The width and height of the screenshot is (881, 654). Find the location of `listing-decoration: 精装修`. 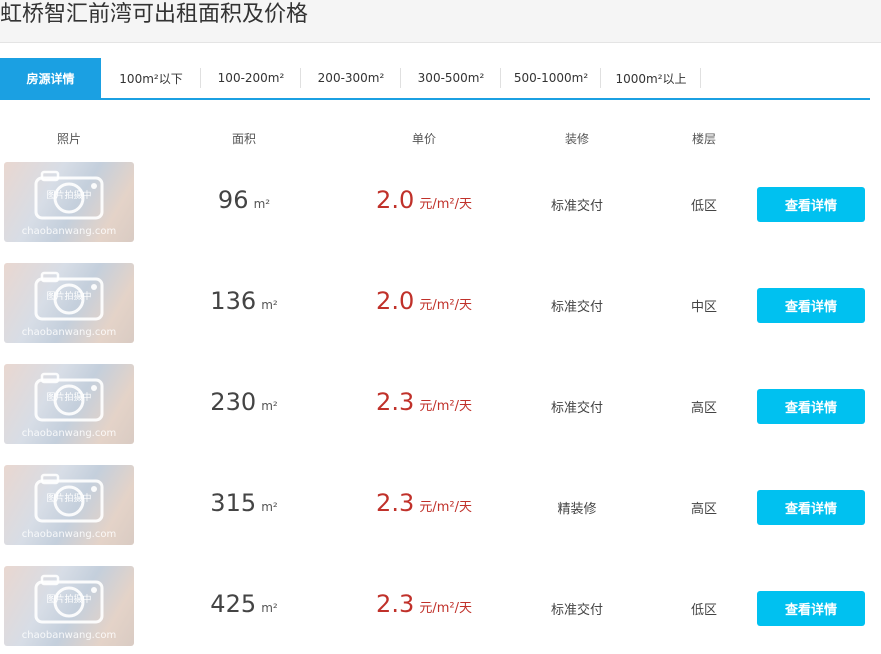

listing-decoration: 精装修 is located at coordinates (577, 509).